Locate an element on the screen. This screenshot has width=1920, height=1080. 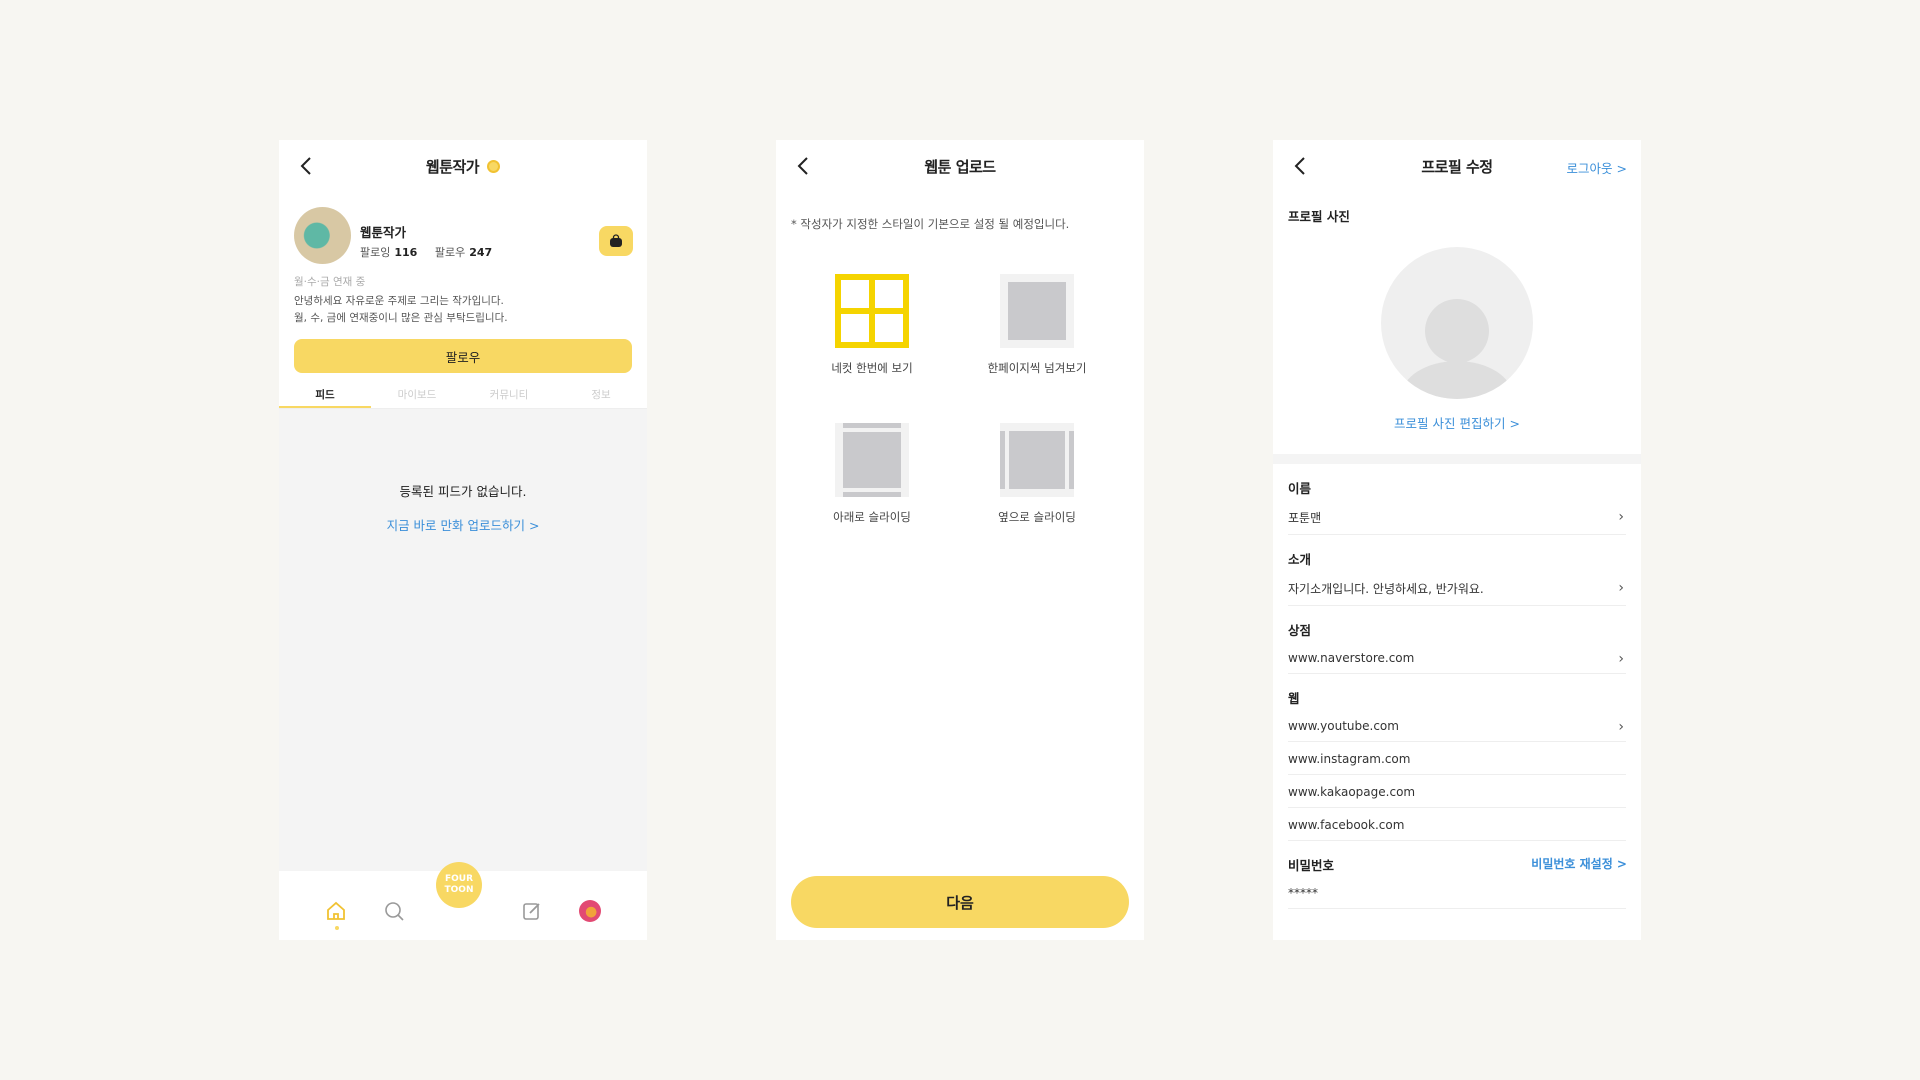
name-label: 이름 is located at coordinates (1300, 488).